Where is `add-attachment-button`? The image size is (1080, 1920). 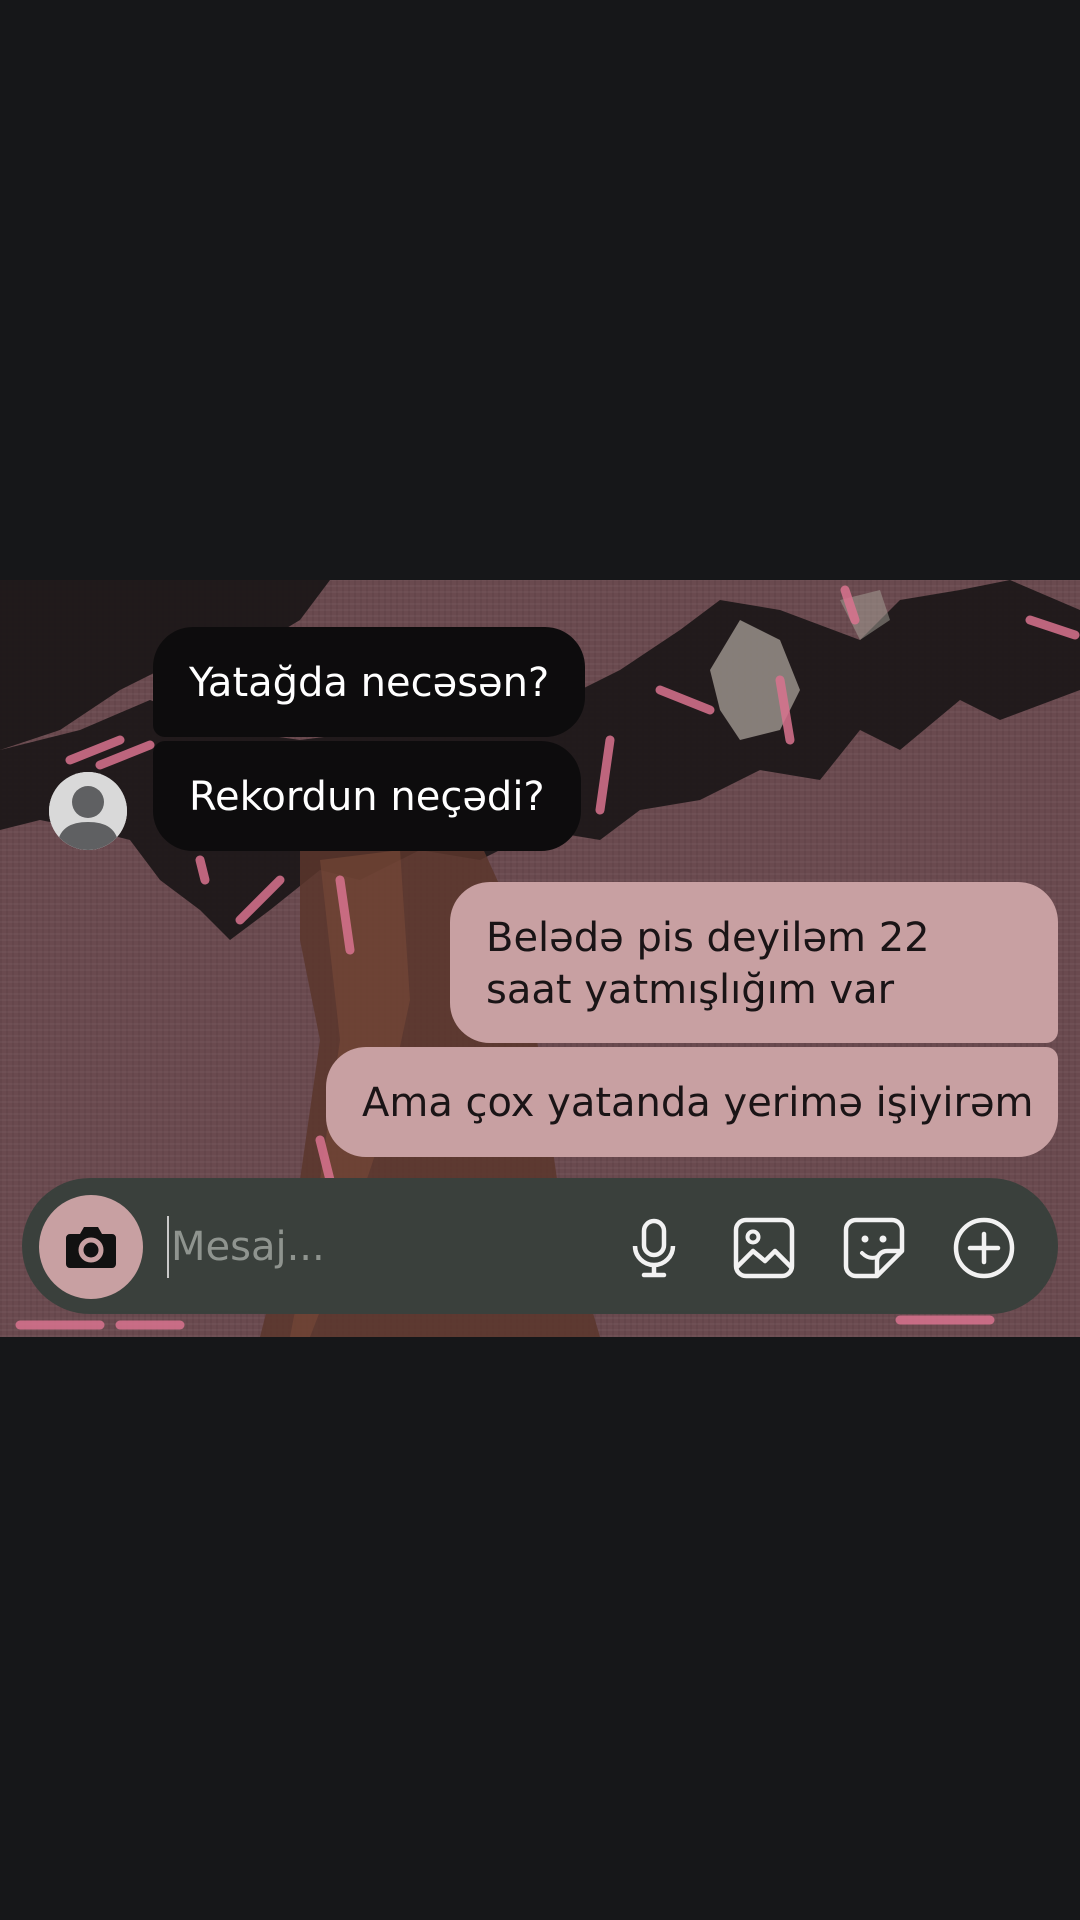 add-attachment-button is located at coordinates (984, 1248).